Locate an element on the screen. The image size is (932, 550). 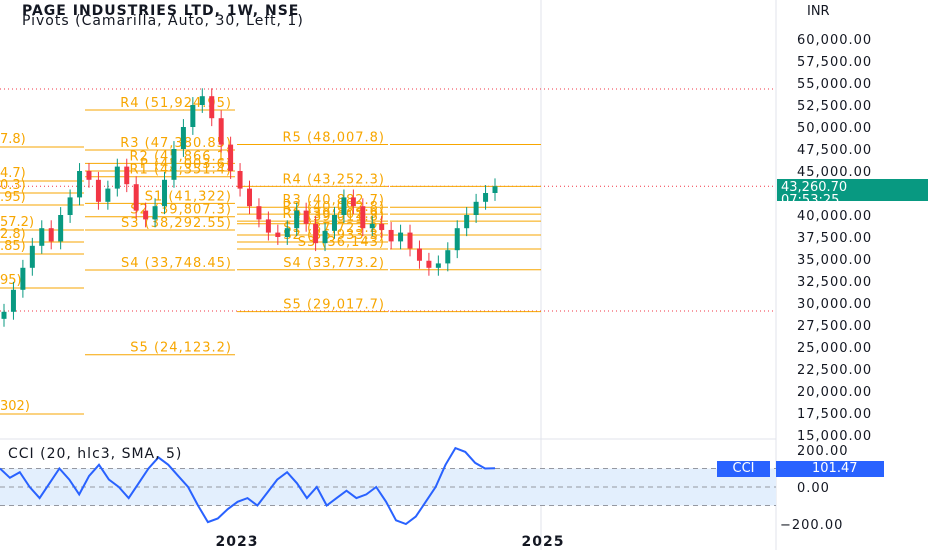
cci-tick-label: −200.00 is located at coordinates (811, 525).